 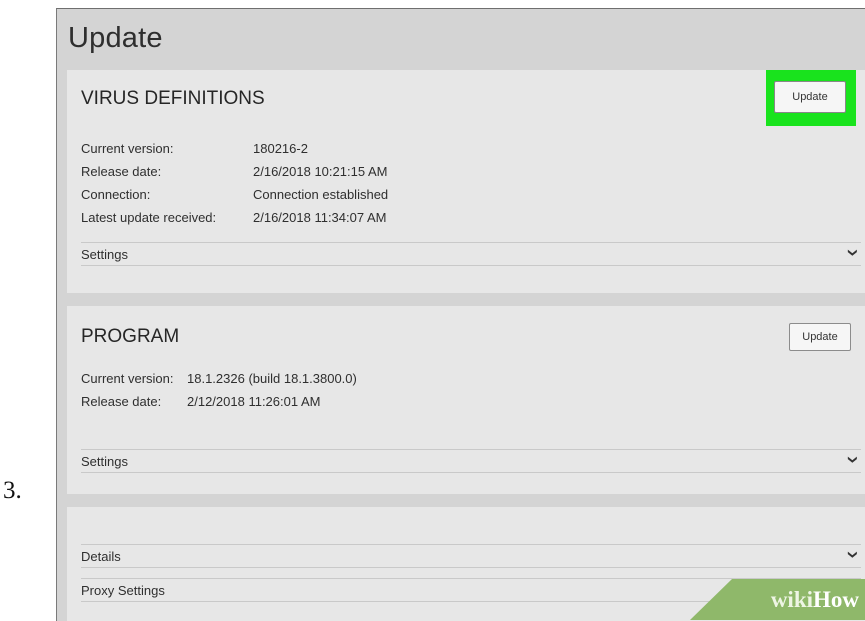 I want to click on vd-release-date-label: Release date:, so click(x=121, y=171).